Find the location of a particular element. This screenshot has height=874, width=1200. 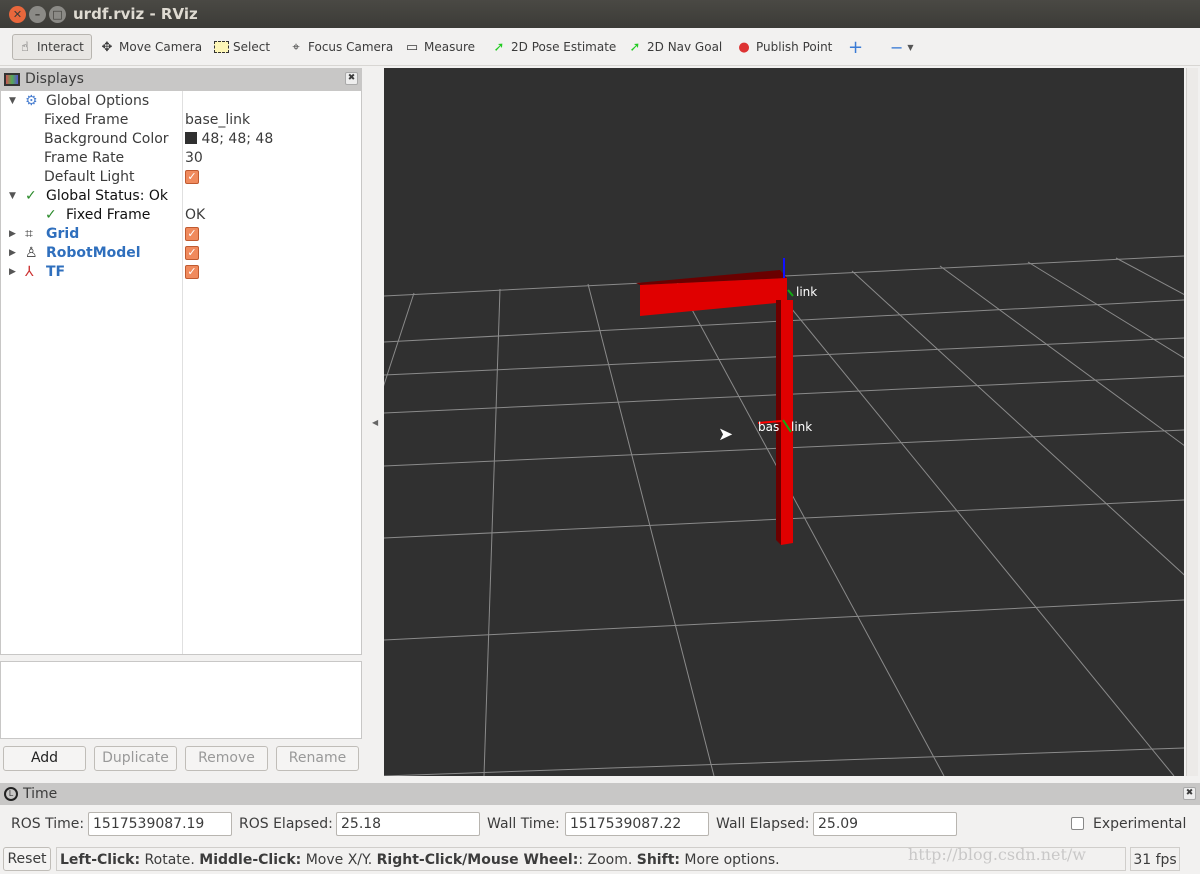

chevron-down-icon: ▼ is located at coordinates (910, 47).